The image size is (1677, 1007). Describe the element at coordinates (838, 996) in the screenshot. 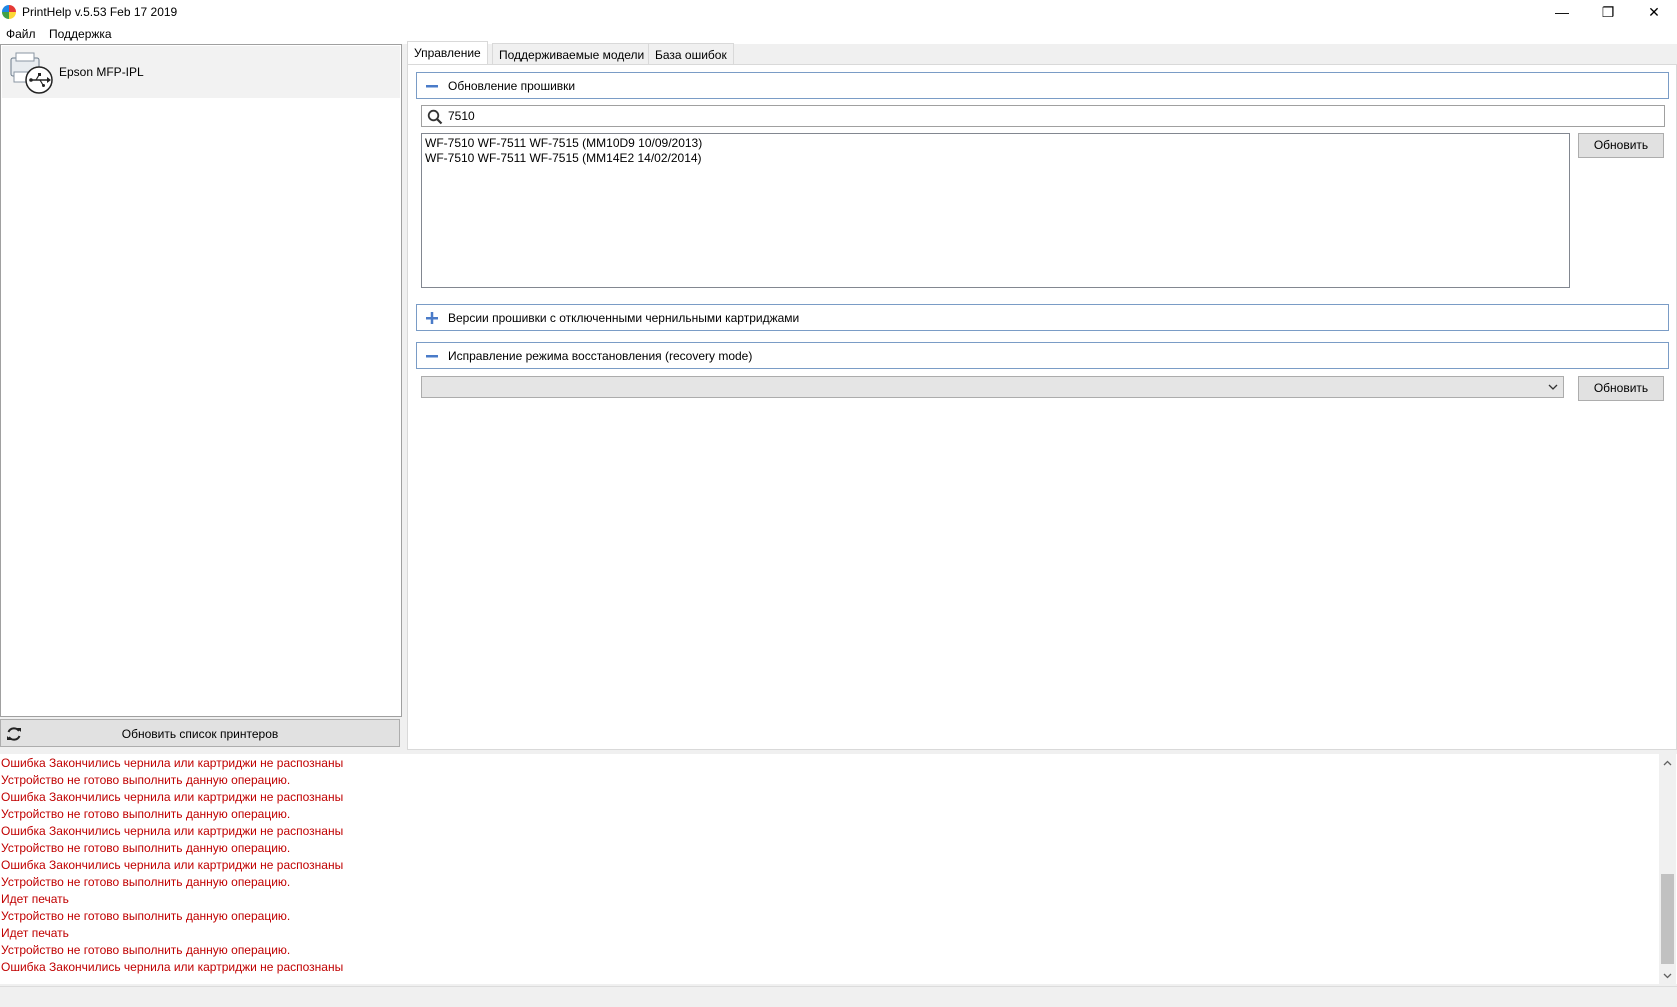

I see `status-bar` at that location.